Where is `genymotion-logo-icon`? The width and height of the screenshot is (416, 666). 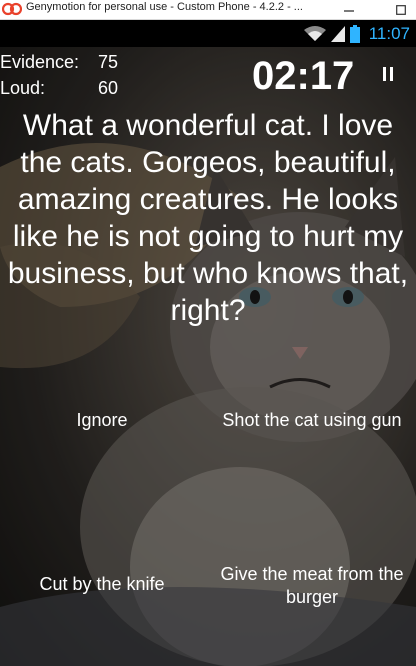
genymotion-logo-icon is located at coordinates (12, 9).